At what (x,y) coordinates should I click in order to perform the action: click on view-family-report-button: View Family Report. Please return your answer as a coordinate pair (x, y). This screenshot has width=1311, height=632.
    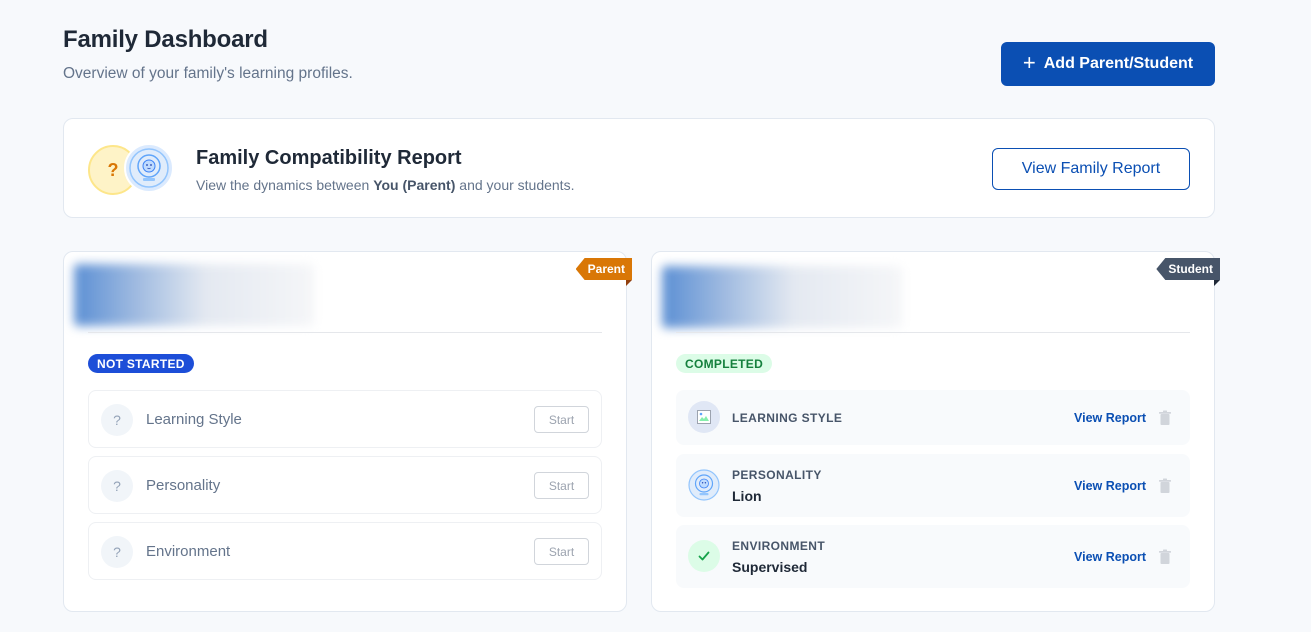
    Looking at the image, I should click on (1091, 169).